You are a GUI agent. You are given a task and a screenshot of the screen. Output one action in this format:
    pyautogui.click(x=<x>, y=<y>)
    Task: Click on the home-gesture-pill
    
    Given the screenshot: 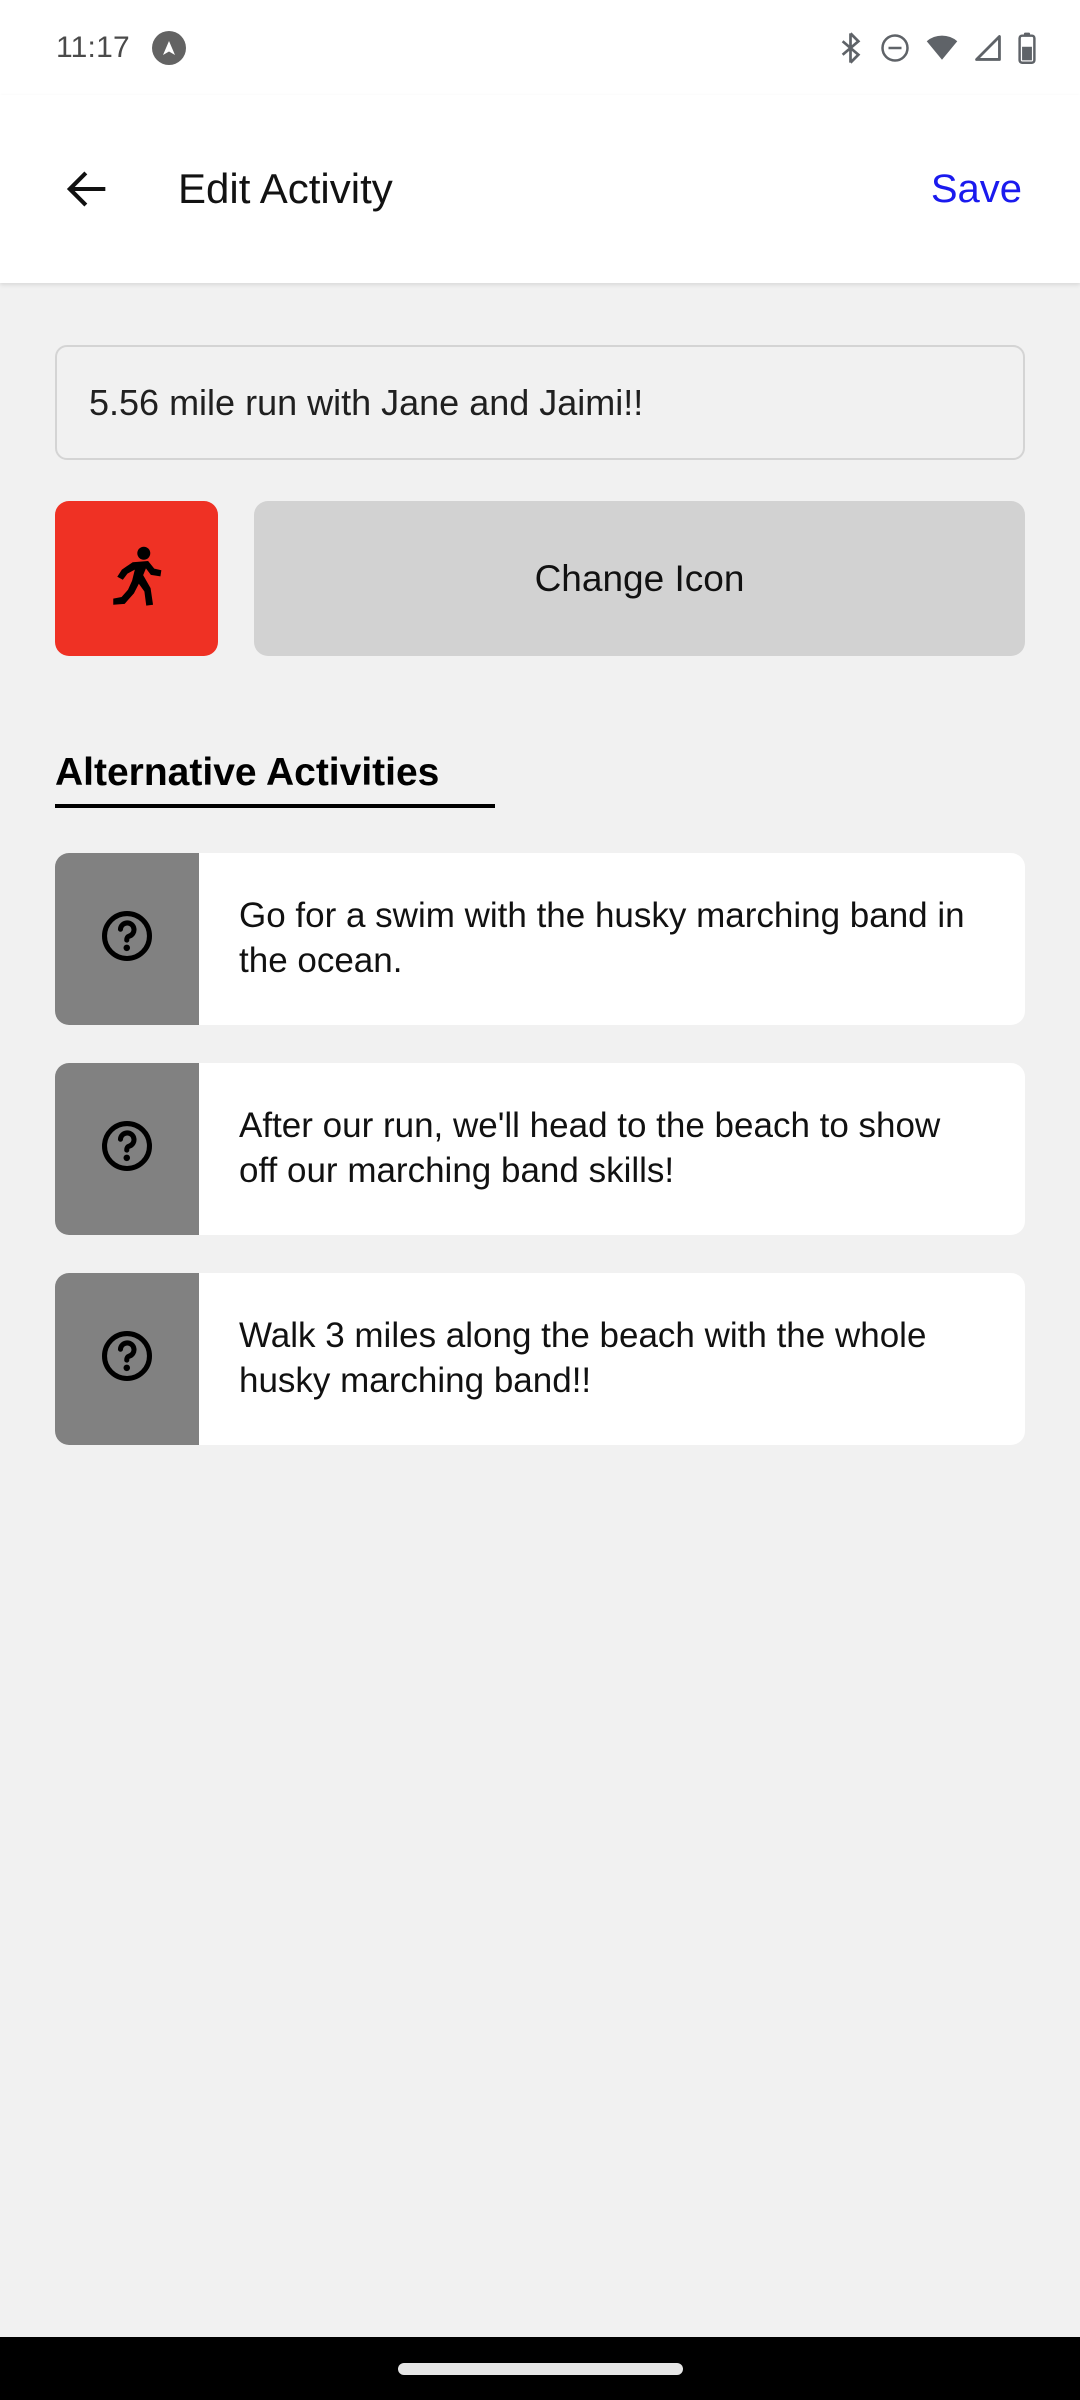 What is the action you would take?
    pyautogui.click(x=540, y=2368)
    